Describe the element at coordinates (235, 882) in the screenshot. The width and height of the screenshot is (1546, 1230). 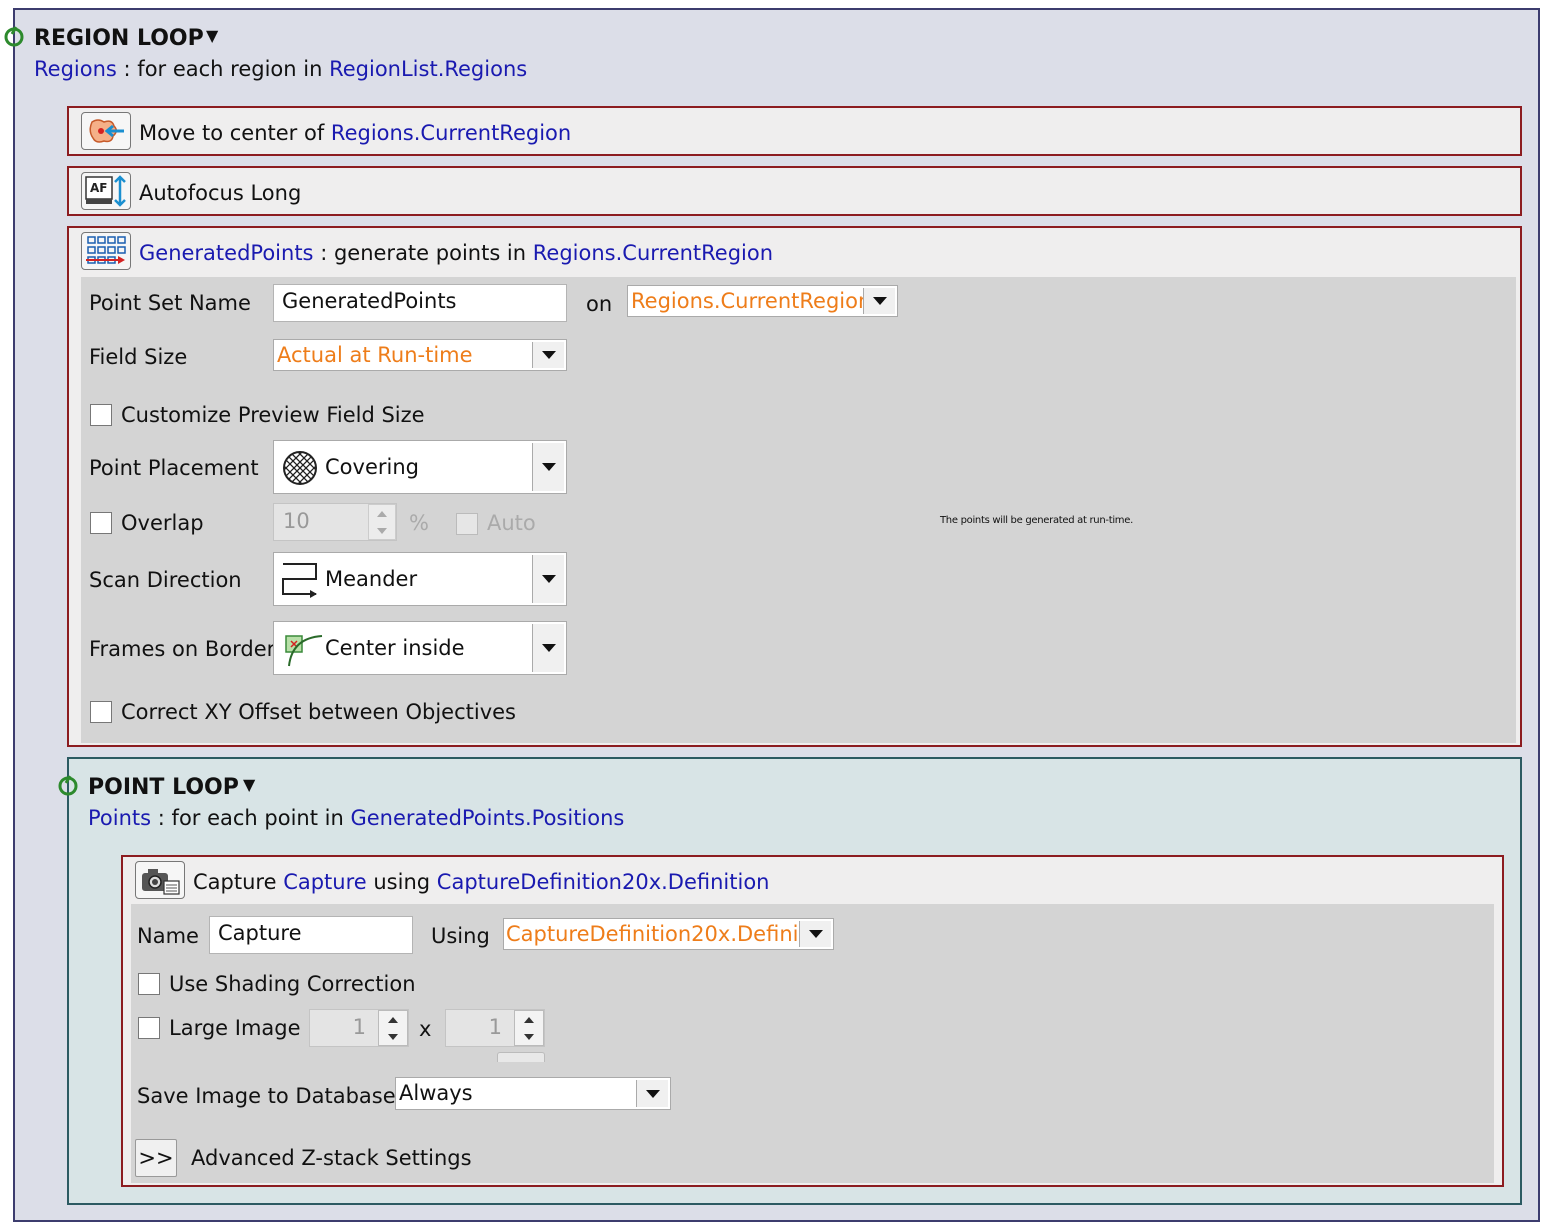
I see `capture-verb: Capture` at that location.